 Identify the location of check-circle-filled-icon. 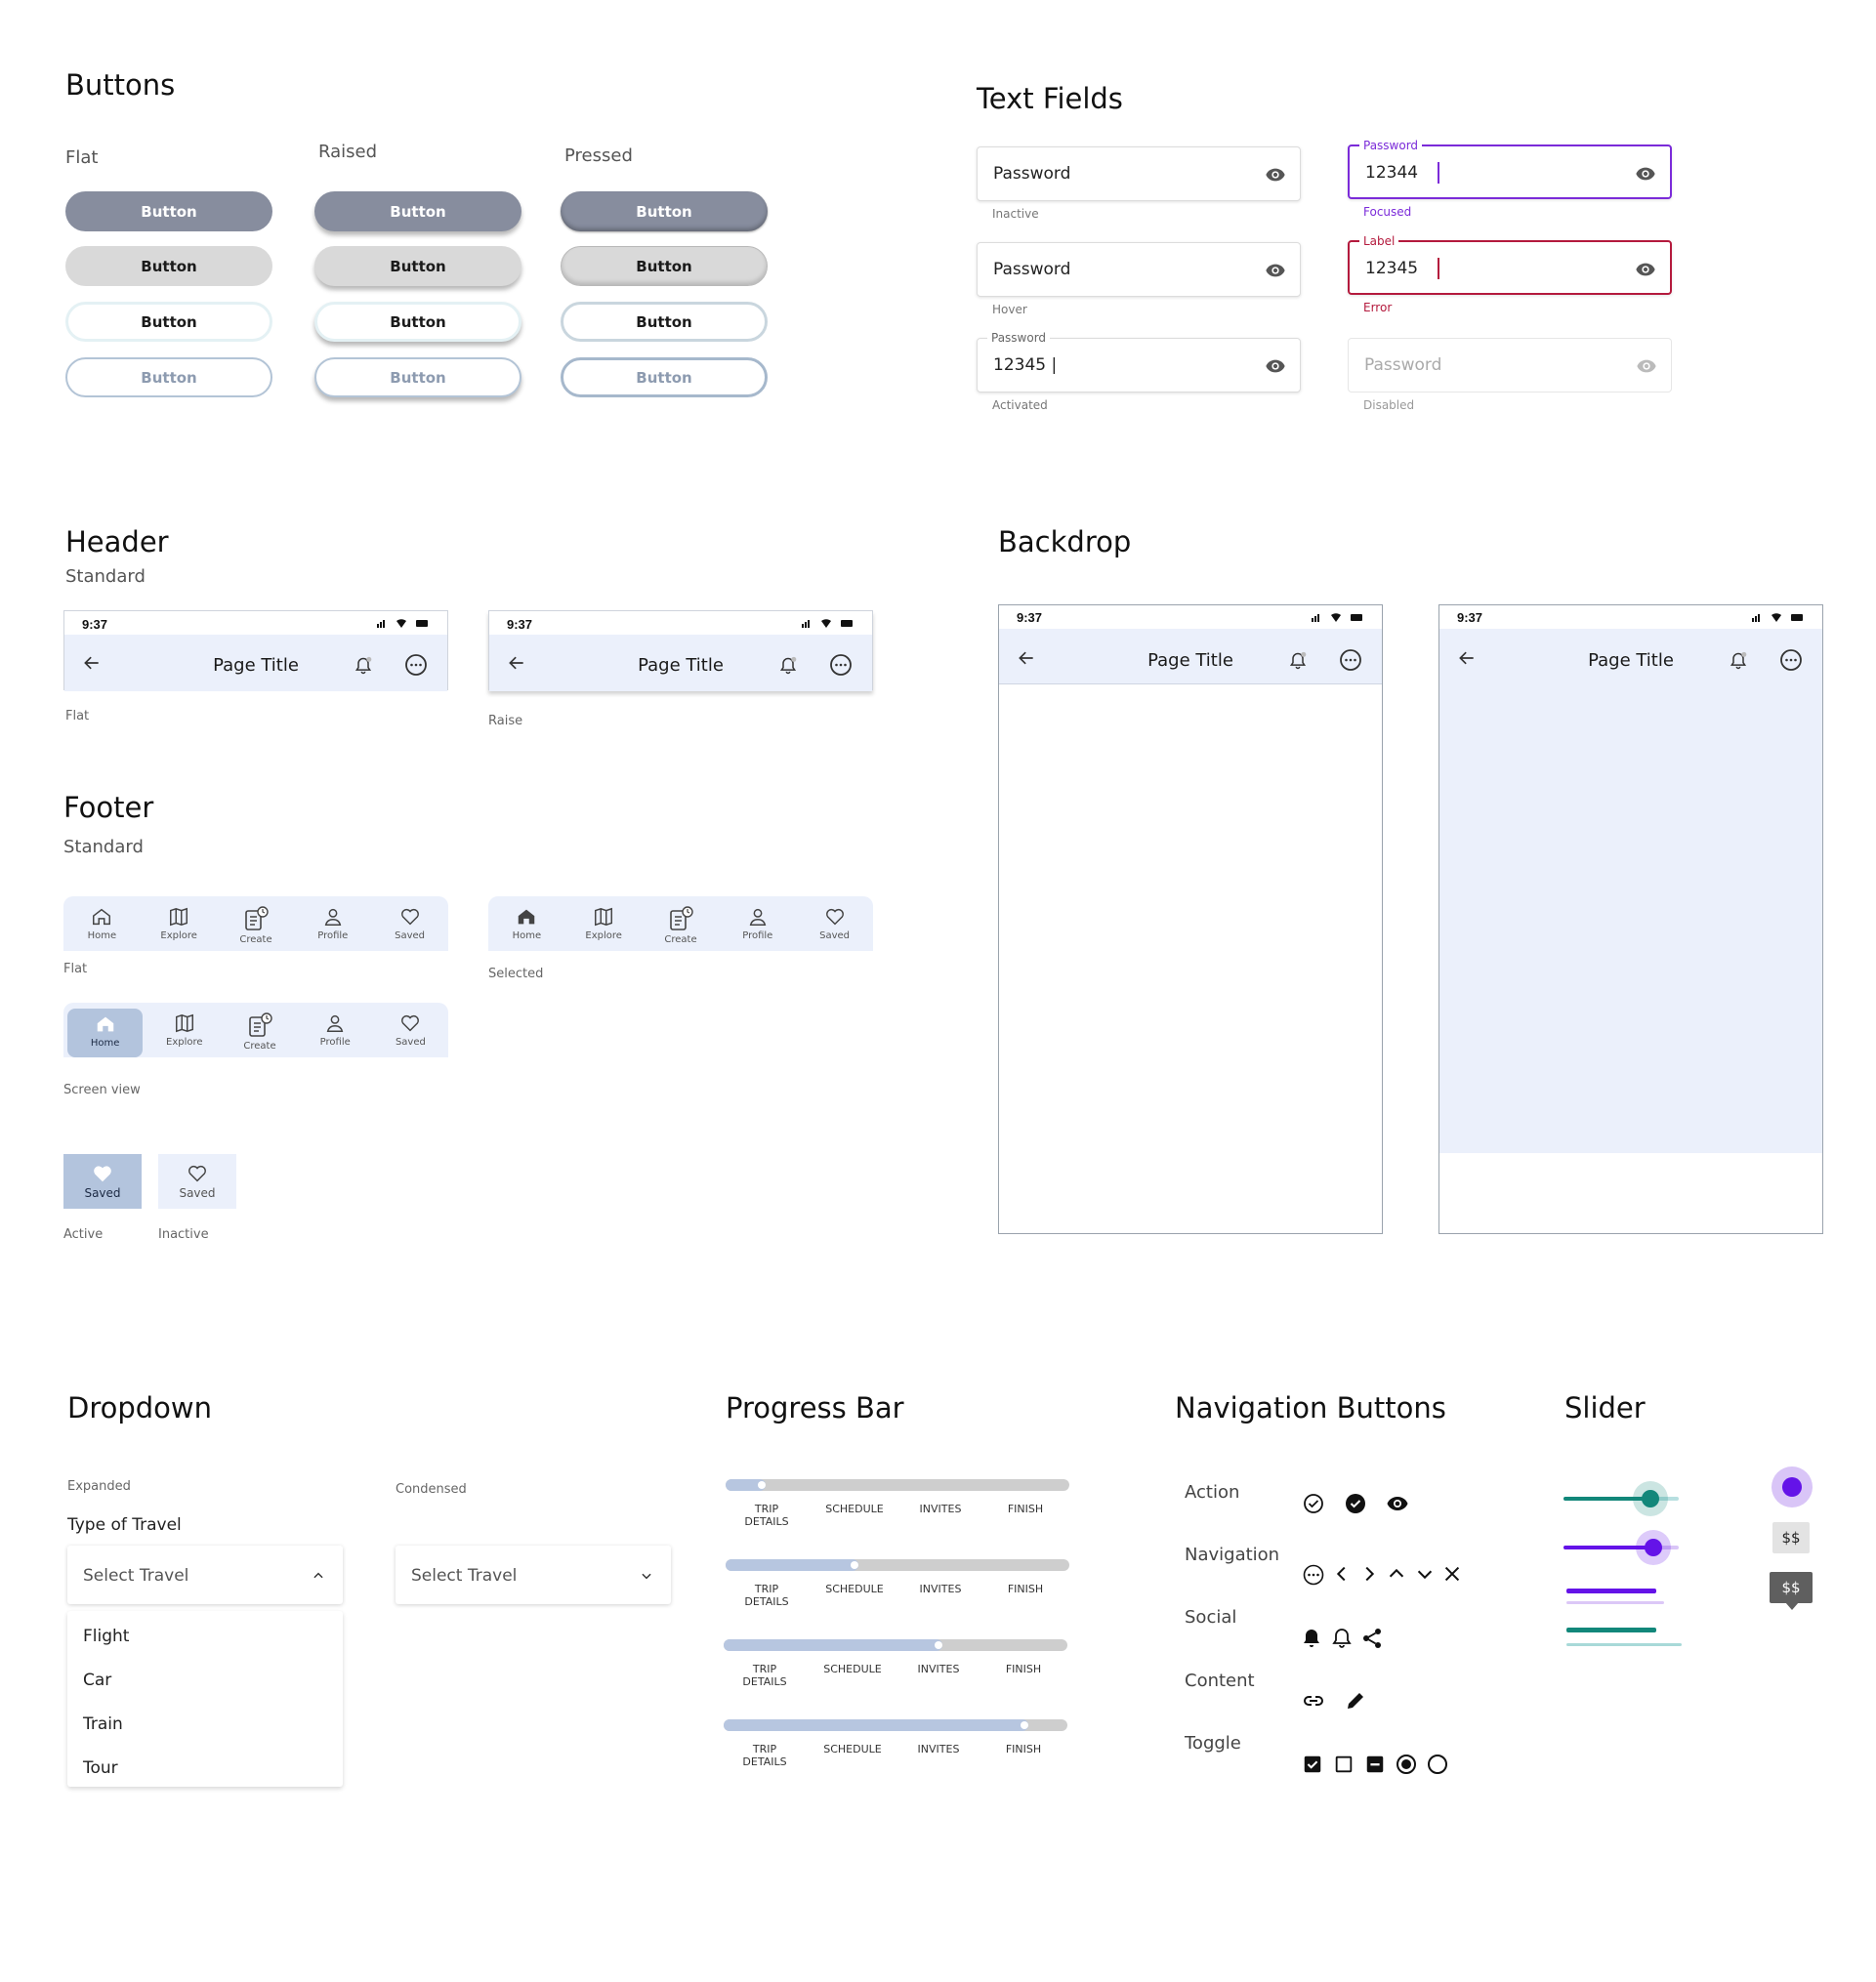
(1355, 1503).